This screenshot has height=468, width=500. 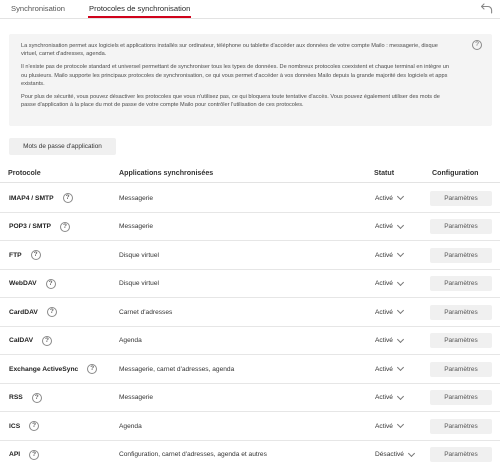 I want to click on apps-cell: Messagerie, carnet d'adresses, agenda, so click(x=177, y=369).